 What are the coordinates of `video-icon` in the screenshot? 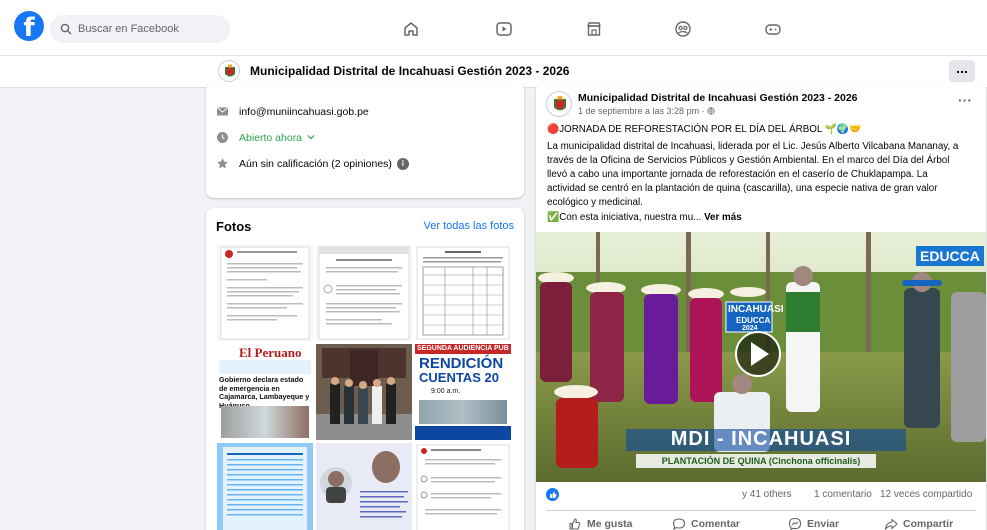 It's located at (504, 29).